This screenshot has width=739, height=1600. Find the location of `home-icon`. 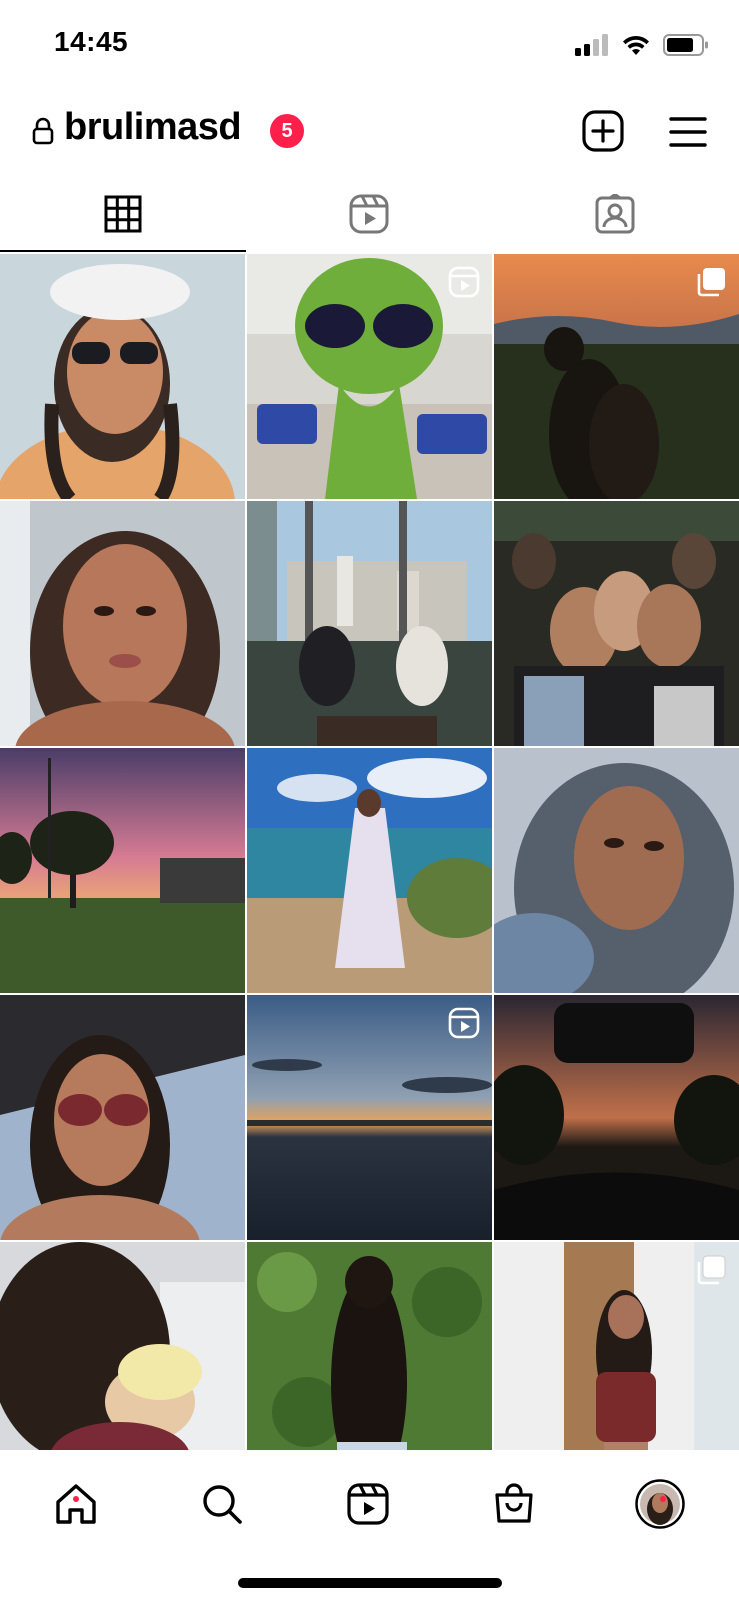

home-icon is located at coordinates (76, 1504).